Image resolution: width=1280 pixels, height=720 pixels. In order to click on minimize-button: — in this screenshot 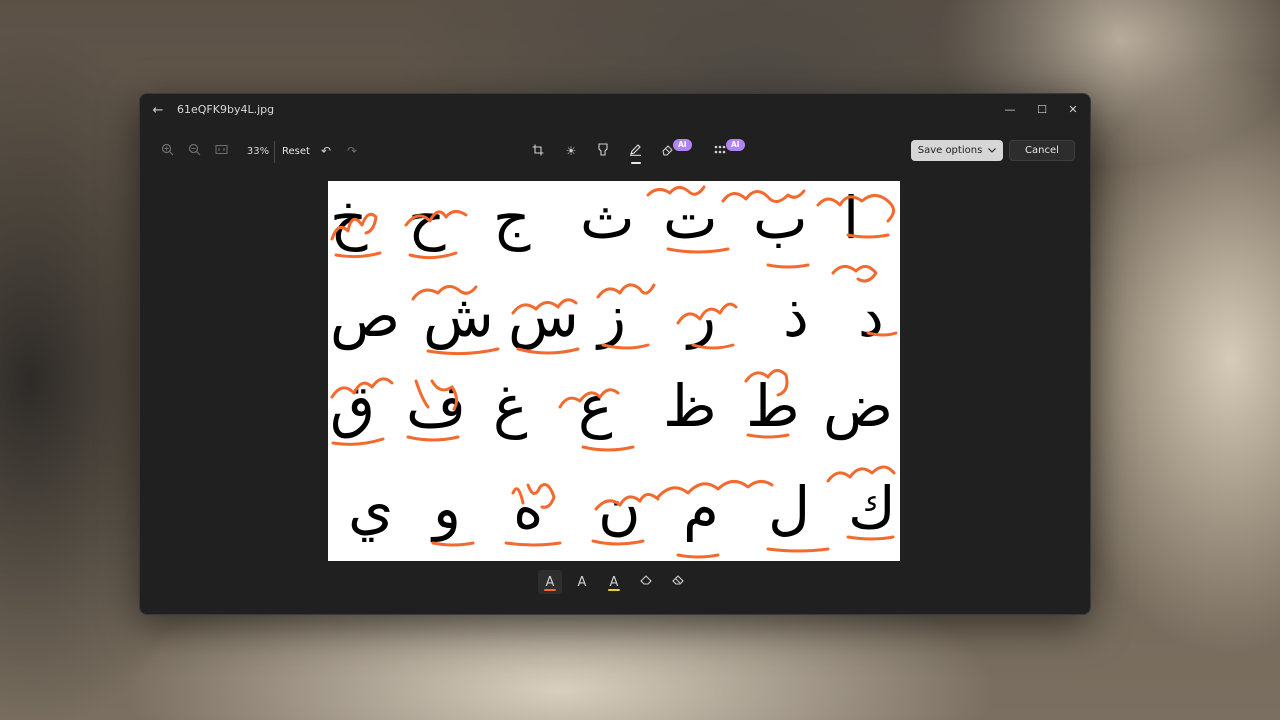, I will do `click(1010, 109)`.